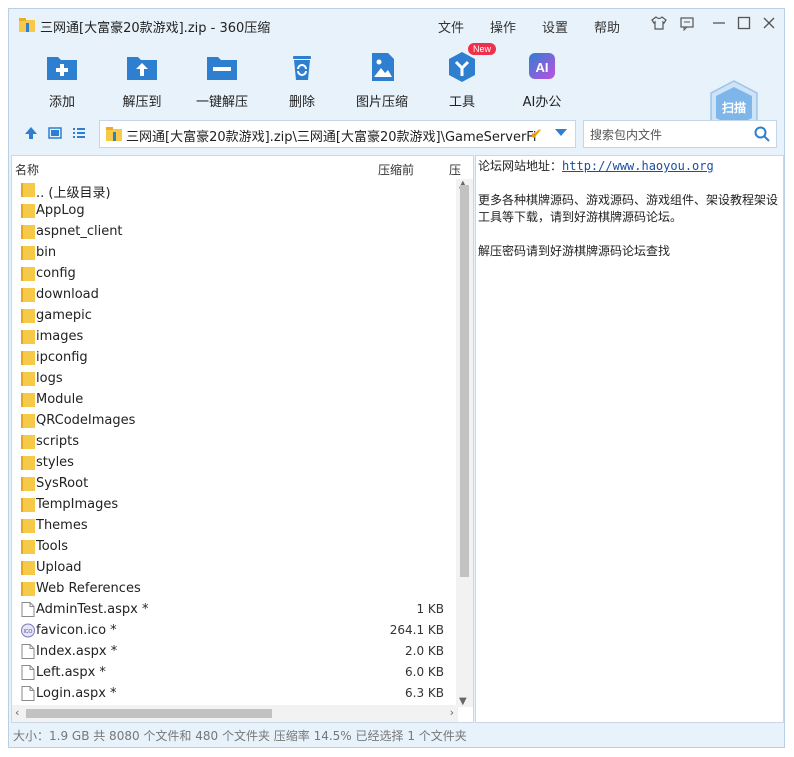 The image size is (794, 757). Describe the element at coordinates (234, 420) in the screenshot. I see `folder-row: QRCodeImages` at that location.